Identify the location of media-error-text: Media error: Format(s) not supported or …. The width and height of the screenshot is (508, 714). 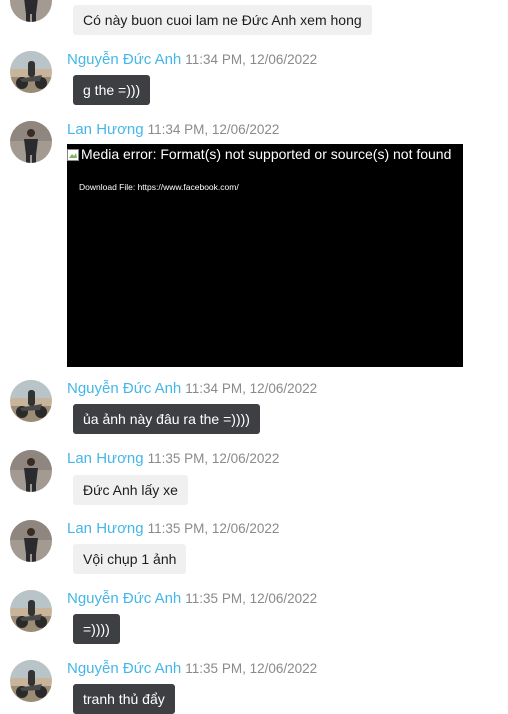
(266, 154).